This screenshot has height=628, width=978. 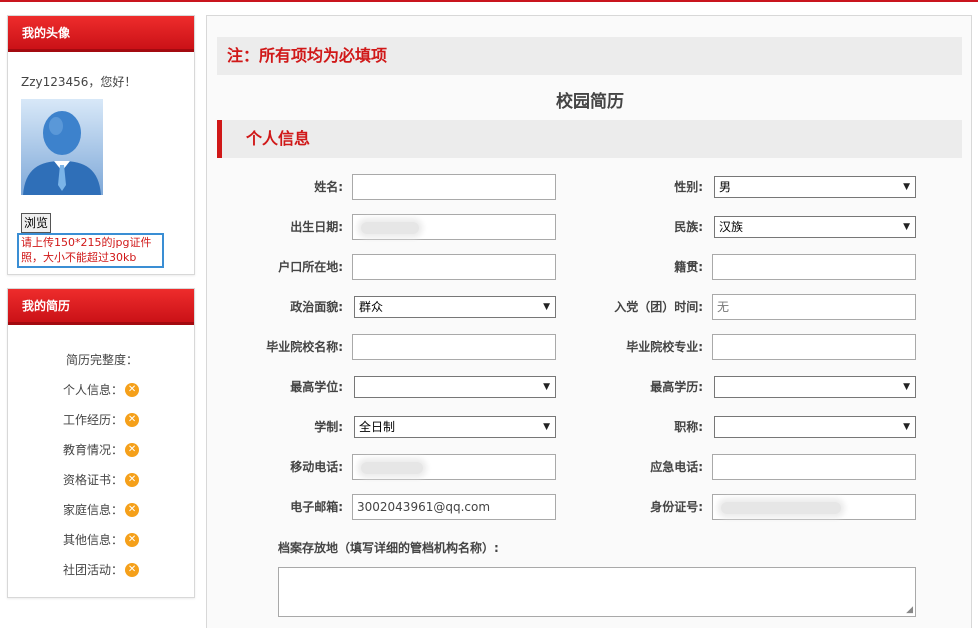 What do you see at coordinates (454, 187) in the screenshot?
I see `name-input` at bounding box center [454, 187].